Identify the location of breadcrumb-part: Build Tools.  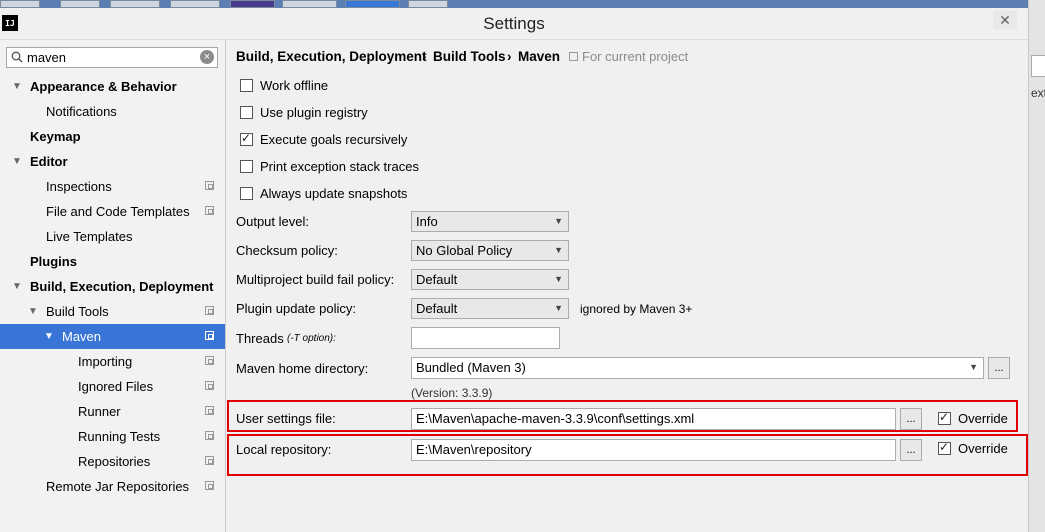
(469, 56).